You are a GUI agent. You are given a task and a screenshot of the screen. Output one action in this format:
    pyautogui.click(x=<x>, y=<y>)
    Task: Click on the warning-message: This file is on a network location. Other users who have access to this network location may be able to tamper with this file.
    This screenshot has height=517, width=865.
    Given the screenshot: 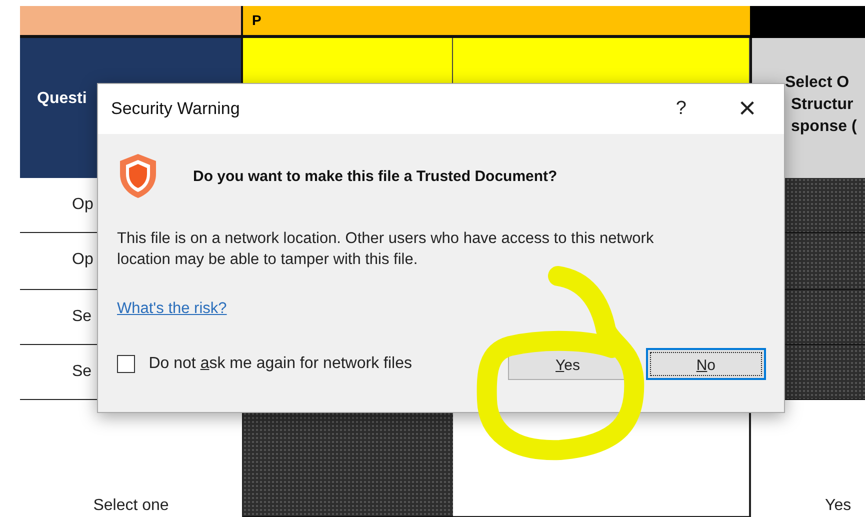 What is the action you would take?
    pyautogui.click(x=386, y=249)
    